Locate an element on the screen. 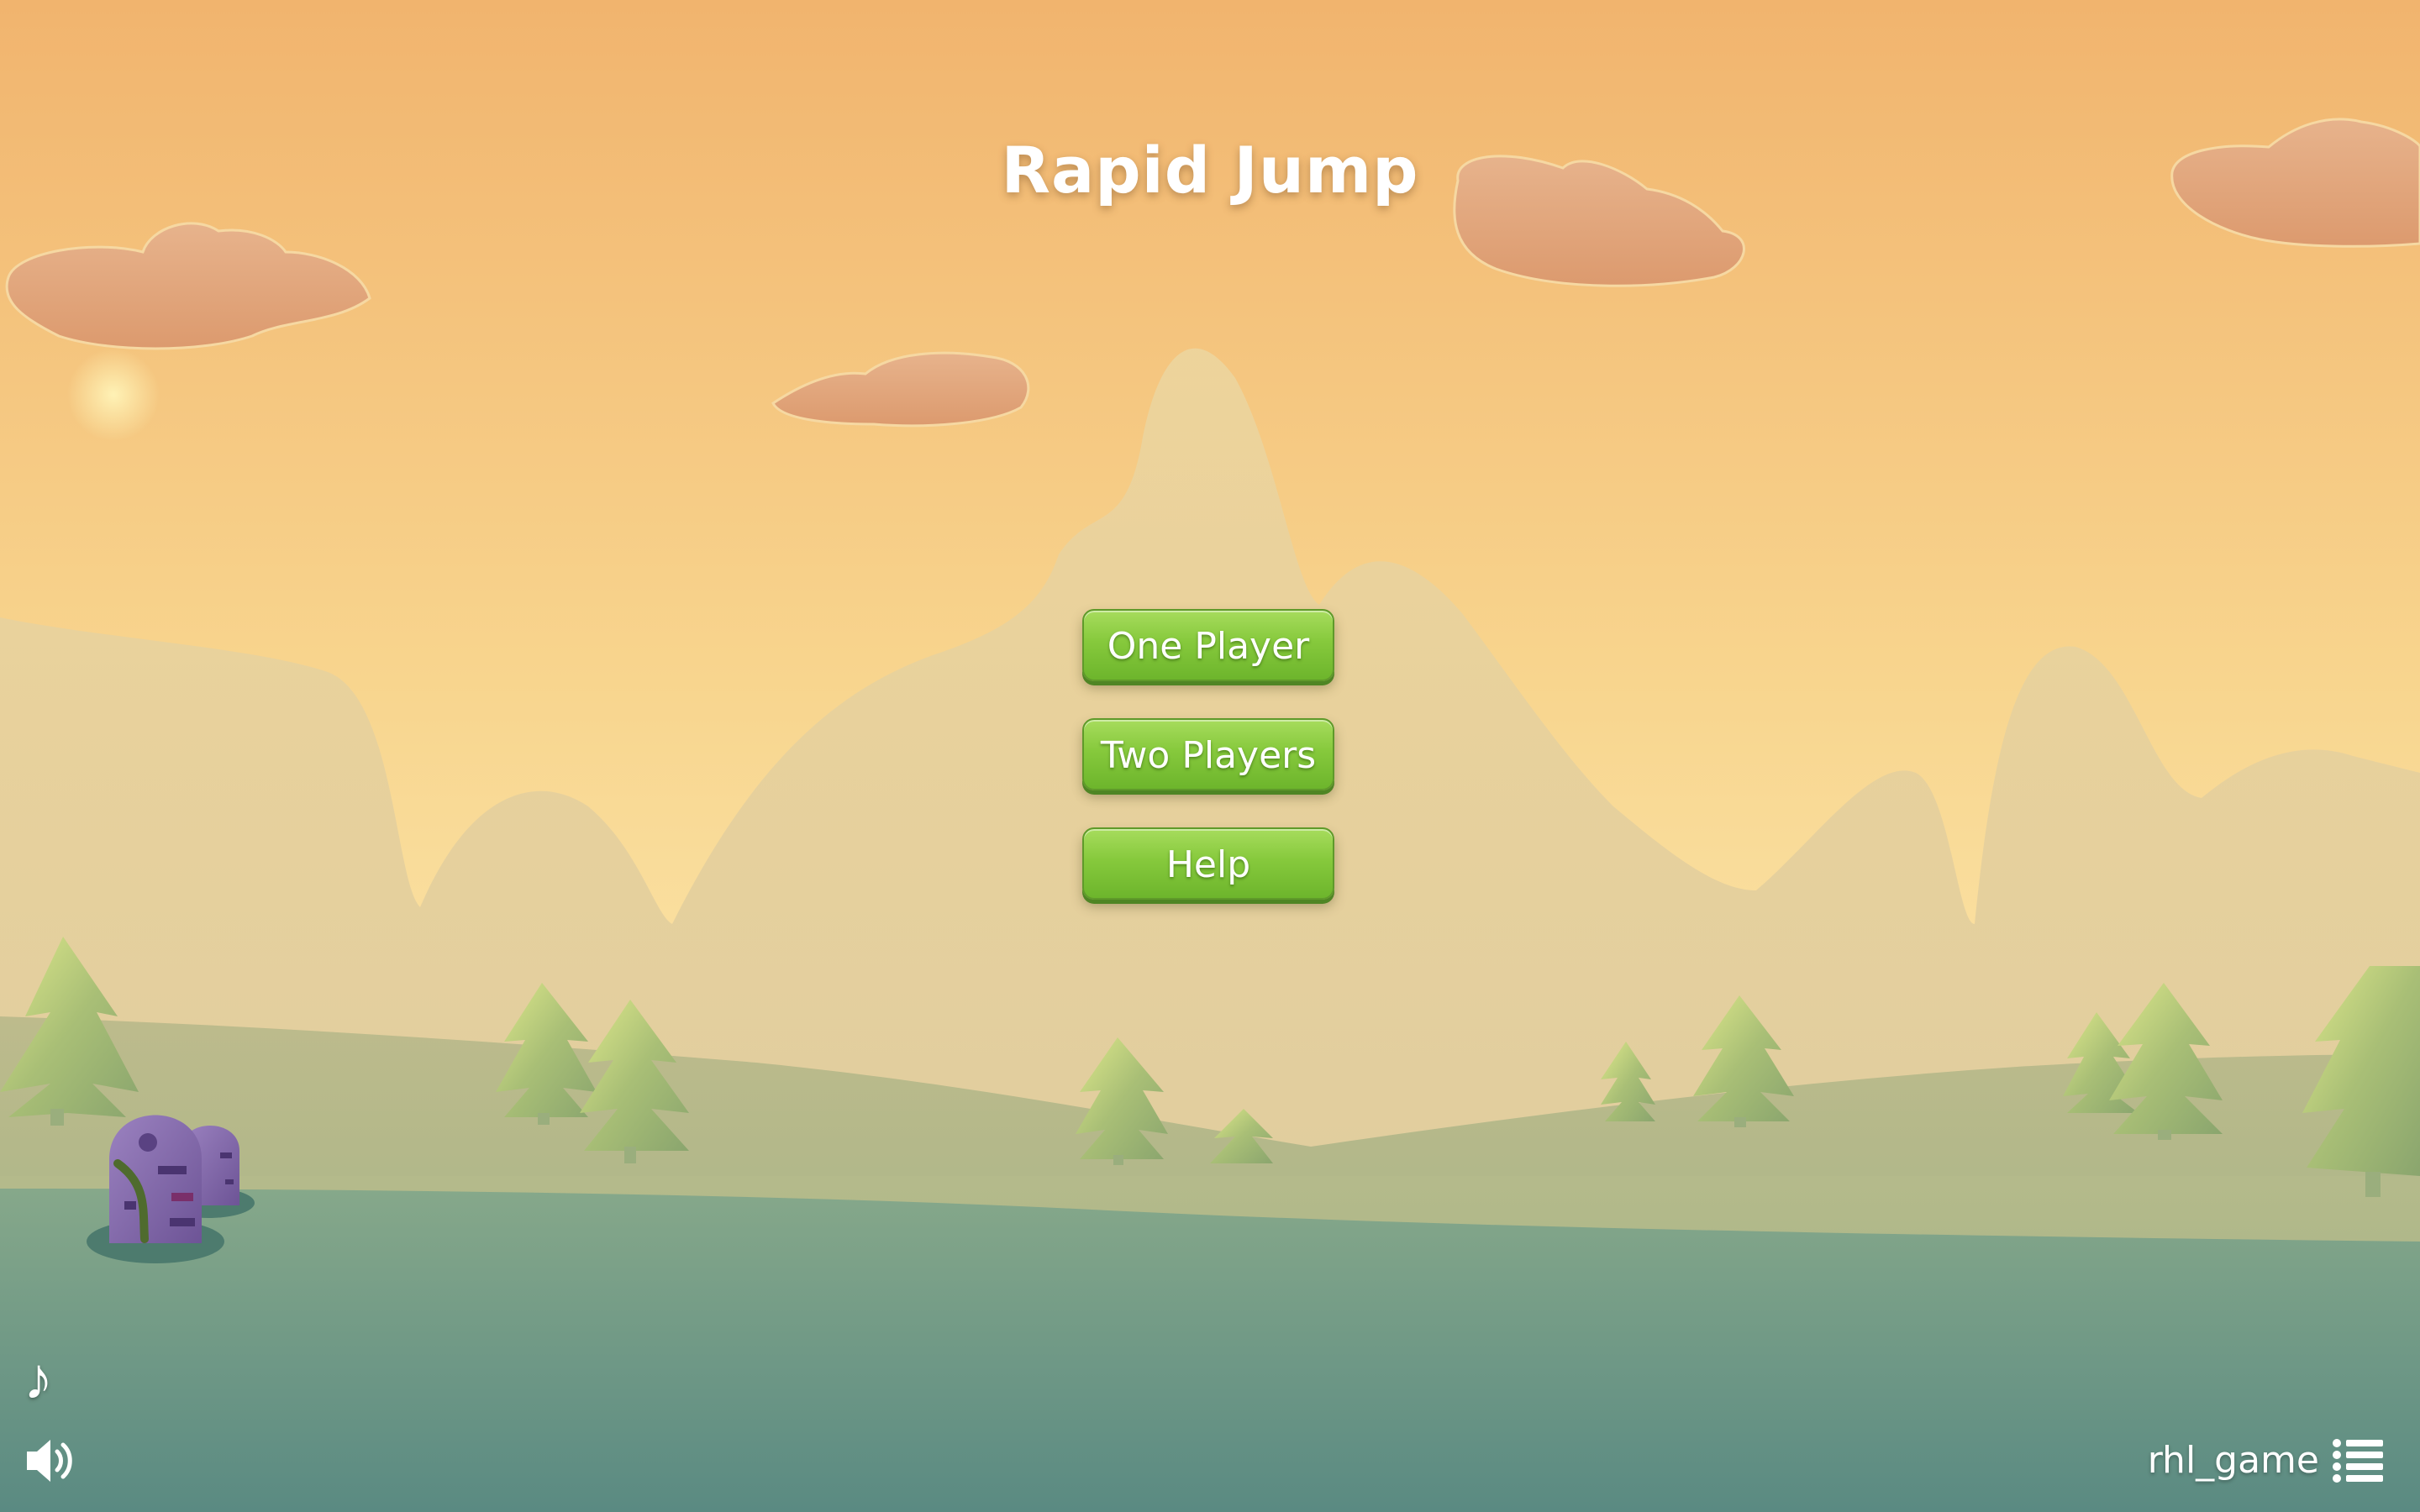 This screenshot has height=1512, width=2420. help-button: Help is located at coordinates (1208, 863).